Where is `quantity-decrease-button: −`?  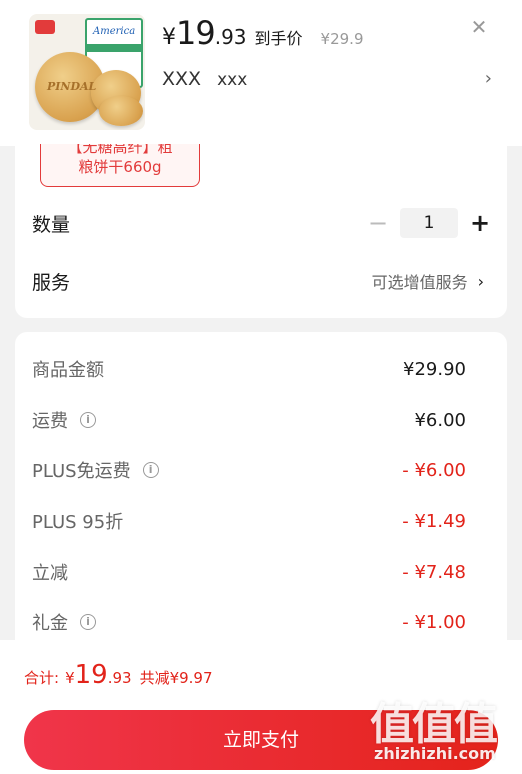
quantity-decrease-button: − is located at coordinates (378, 223).